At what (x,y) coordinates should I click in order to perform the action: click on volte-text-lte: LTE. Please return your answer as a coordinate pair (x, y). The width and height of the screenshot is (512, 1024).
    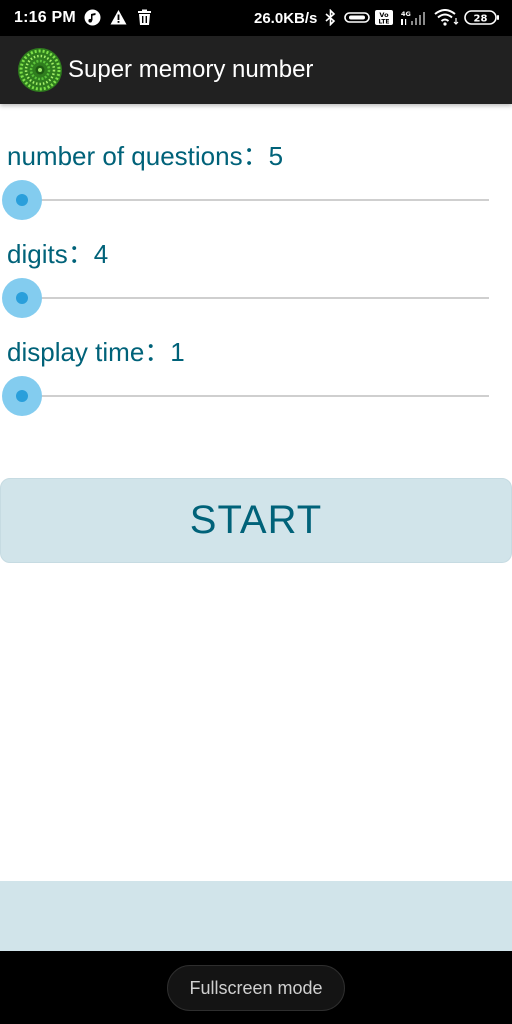
    Looking at the image, I should click on (383, 22).